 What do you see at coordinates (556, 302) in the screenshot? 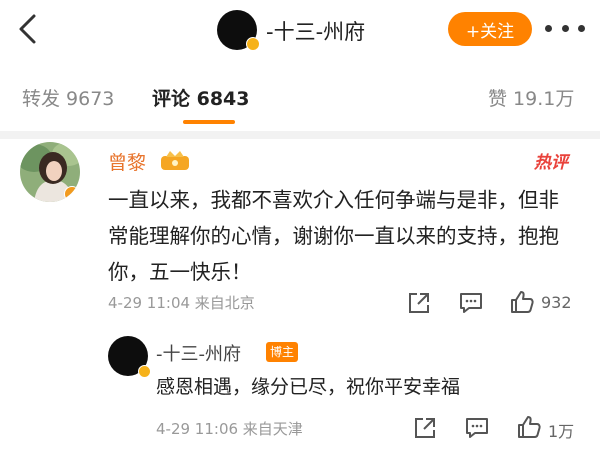
I see `like-count: 932` at bounding box center [556, 302].